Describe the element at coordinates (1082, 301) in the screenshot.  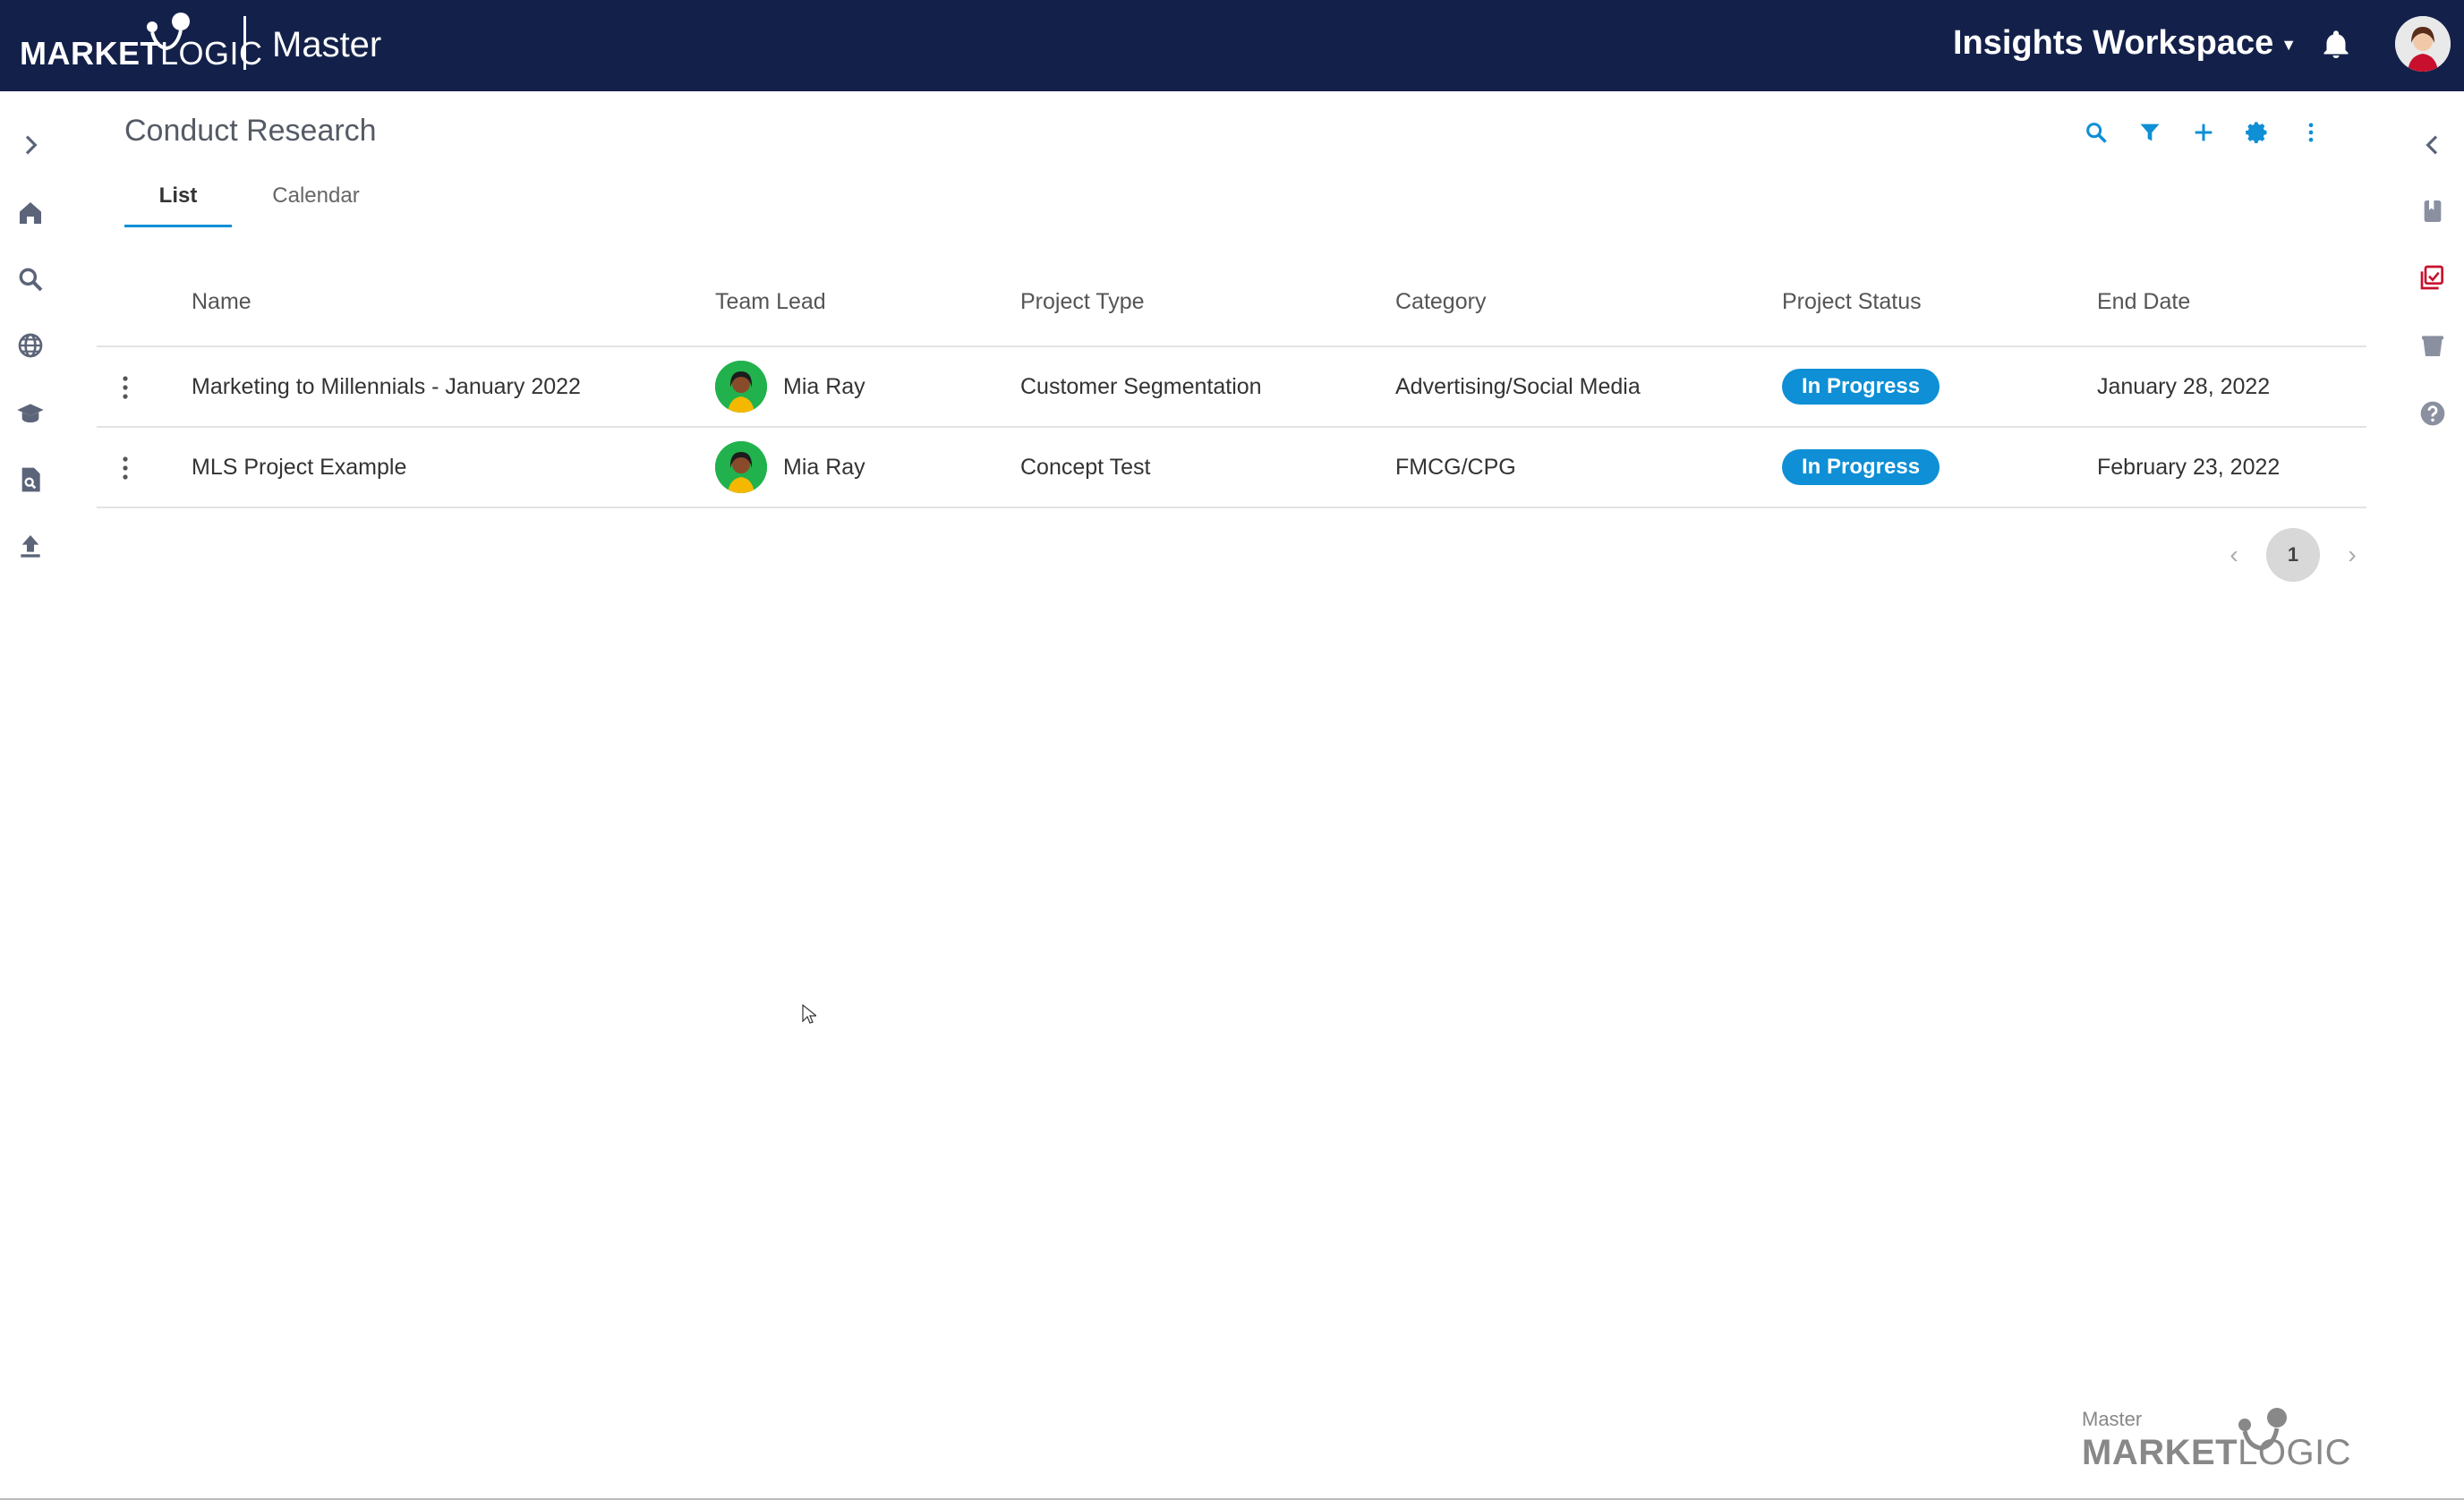
I see `column-header-project-type: Project Type` at that location.